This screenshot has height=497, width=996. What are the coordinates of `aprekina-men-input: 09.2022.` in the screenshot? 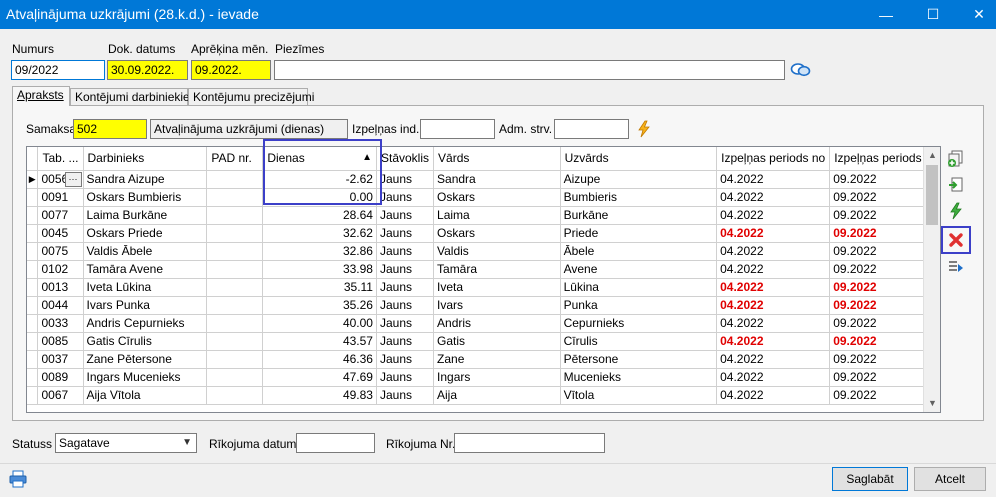 It's located at (231, 70).